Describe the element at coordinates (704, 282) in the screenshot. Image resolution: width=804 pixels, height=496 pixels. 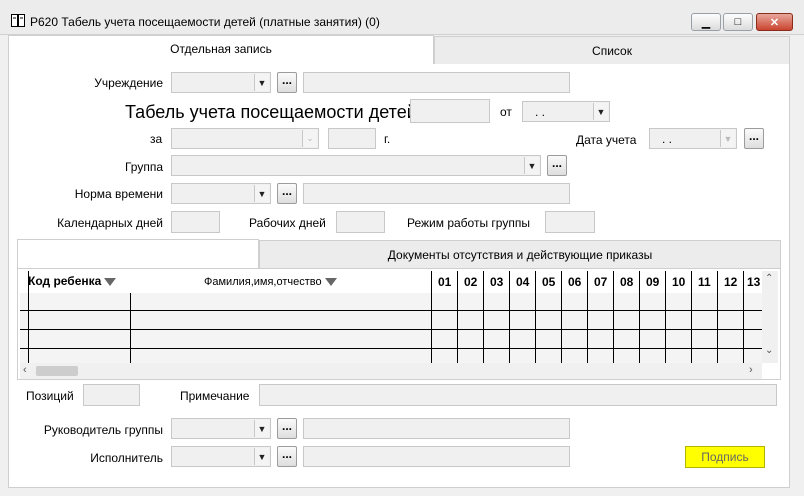
I see `column-header-day-11: 11` at that location.